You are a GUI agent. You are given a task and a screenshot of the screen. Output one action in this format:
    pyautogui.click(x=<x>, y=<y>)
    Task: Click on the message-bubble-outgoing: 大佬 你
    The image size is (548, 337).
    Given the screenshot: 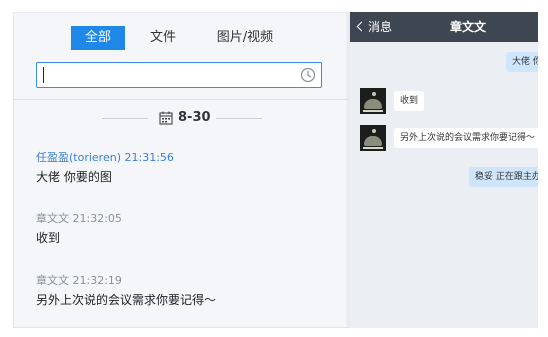 What is the action you would take?
    pyautogui.click(x=522, y=62)
    